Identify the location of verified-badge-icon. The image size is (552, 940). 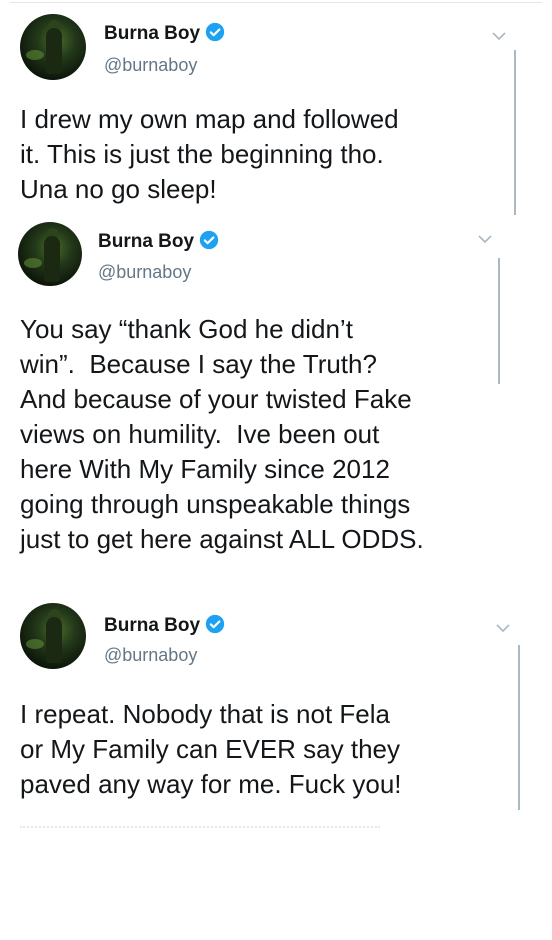
(215, 624).